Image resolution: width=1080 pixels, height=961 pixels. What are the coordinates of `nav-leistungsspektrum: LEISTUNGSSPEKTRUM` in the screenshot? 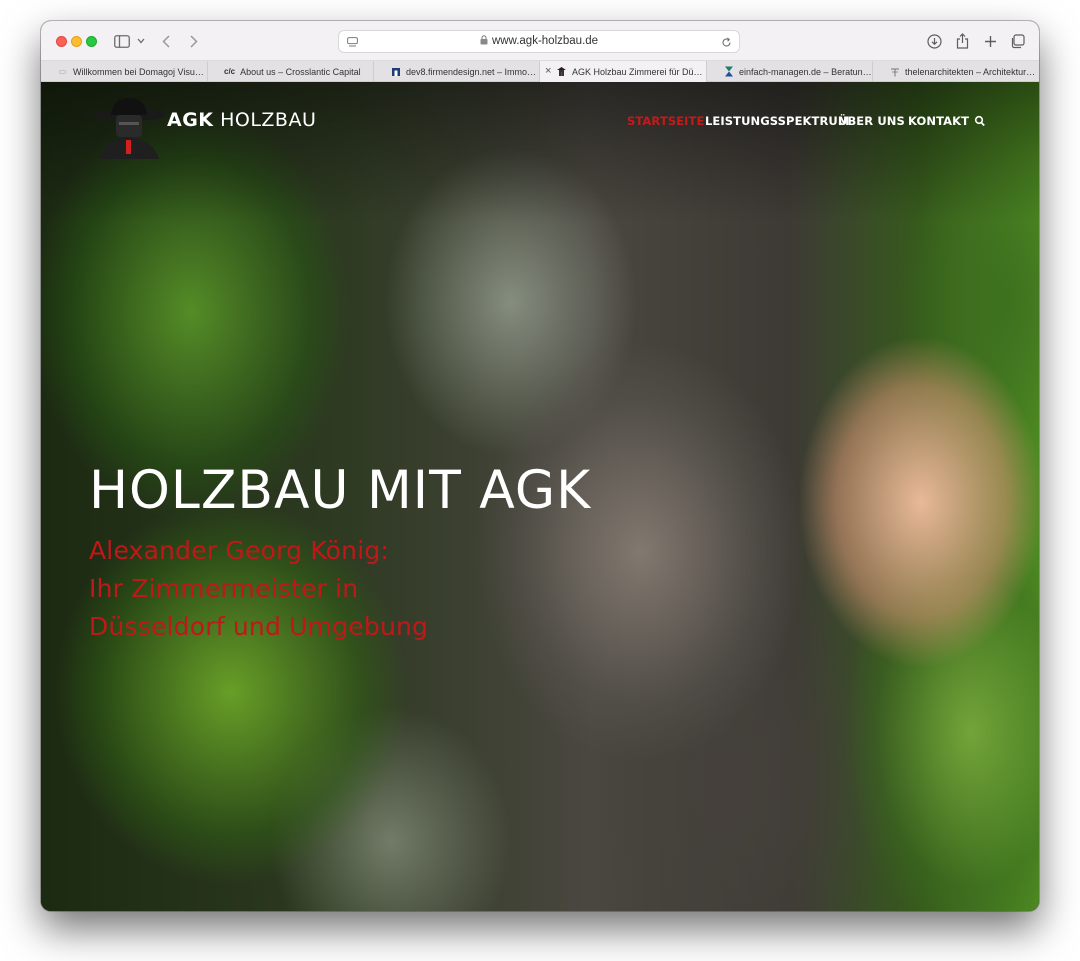 It's located at (777, 121).